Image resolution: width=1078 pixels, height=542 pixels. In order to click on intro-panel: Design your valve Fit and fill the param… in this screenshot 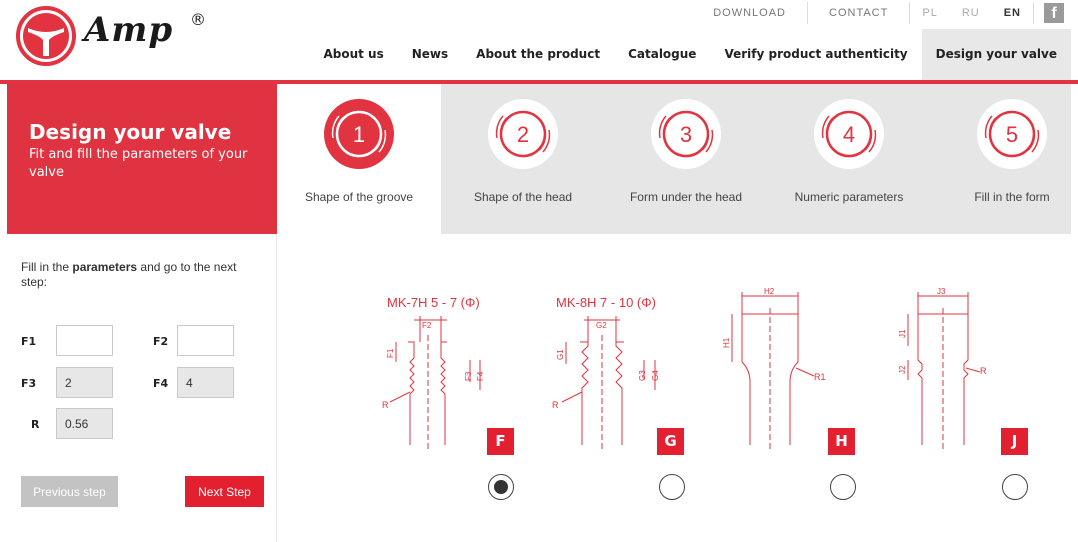, I will do `click(142, 159)`.